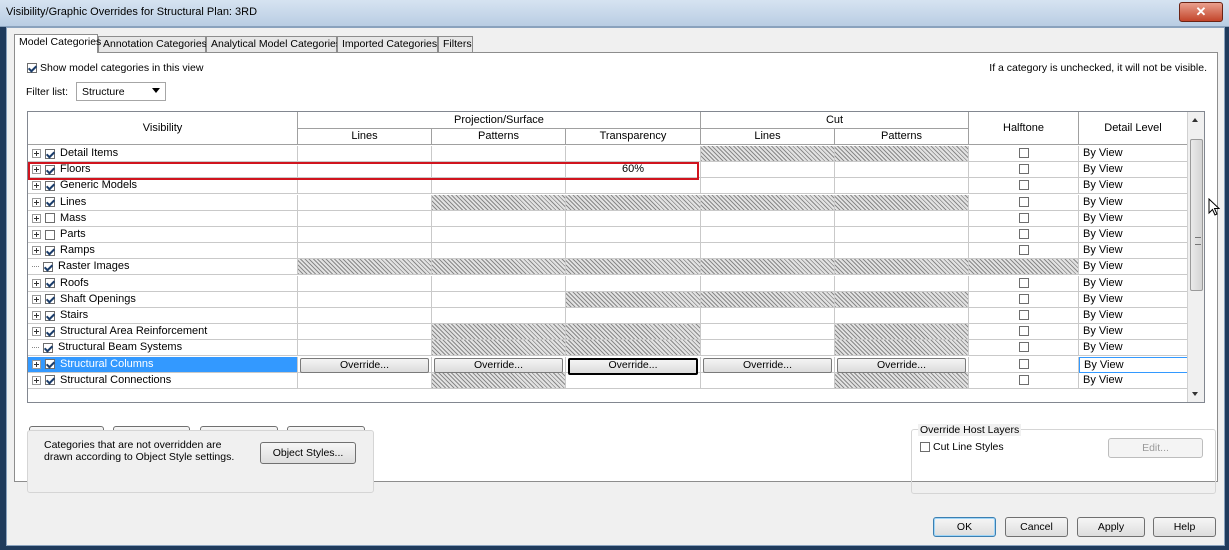 Image resolution: width=1229 pixels, height=550 pixels. I want to click on apply-button: Apply, so click(1111, 527).